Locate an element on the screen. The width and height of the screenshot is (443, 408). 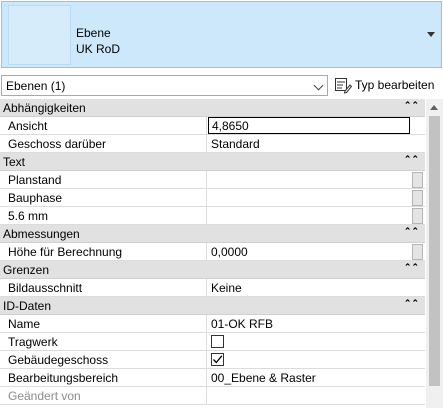
property-name: Bildausschnitt is located at coordinates (103, 288).